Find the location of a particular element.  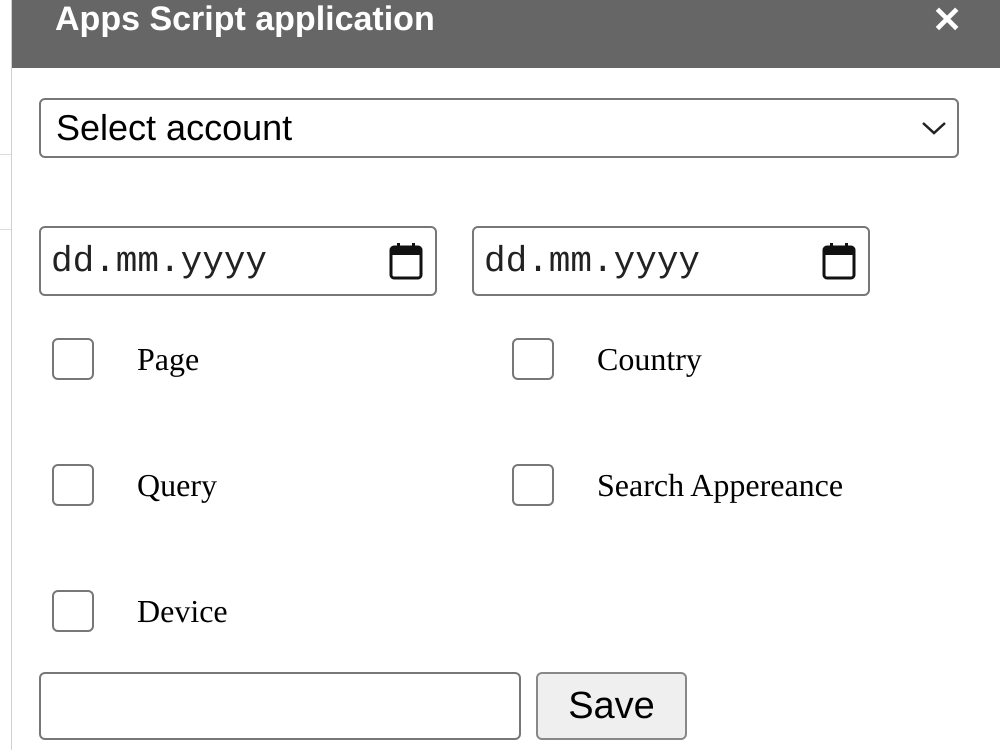

save-button: Save is located at coordinates (611, 706).